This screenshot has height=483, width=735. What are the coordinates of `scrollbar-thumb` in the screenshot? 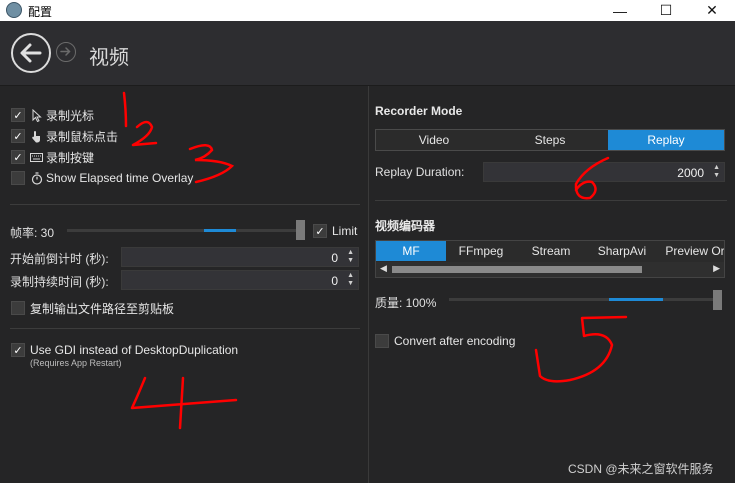 It's located at (517, 269).